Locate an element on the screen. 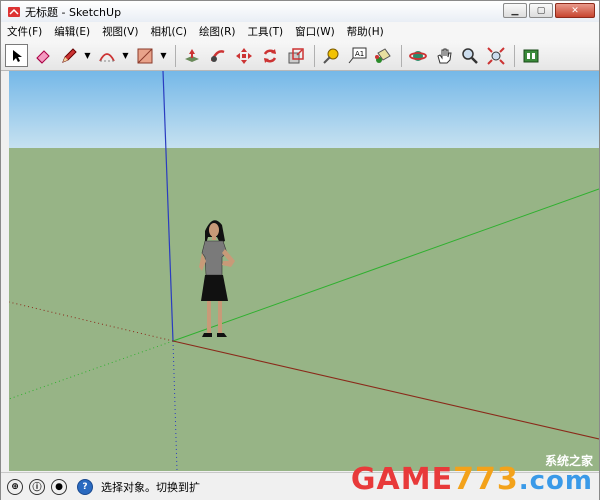 Image resolution: width=600 pixels, height=500 pixels. warehouse-icon is located at coordinates (530, 55).